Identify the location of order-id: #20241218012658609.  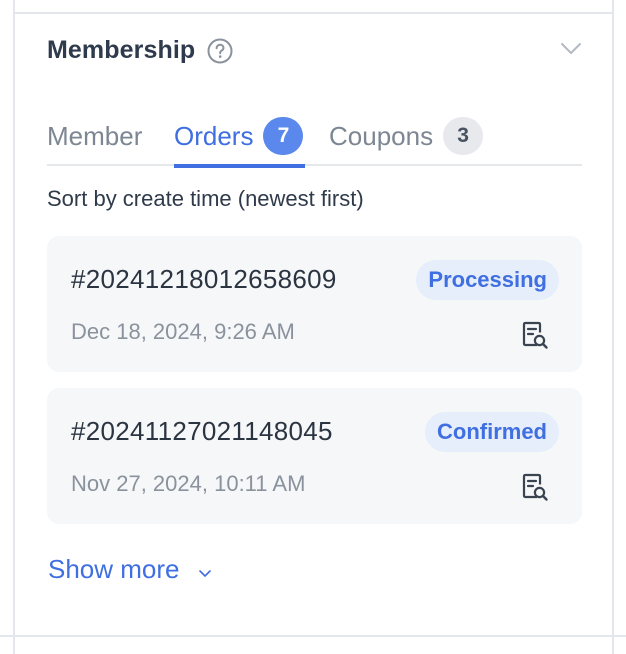
(204, 279).